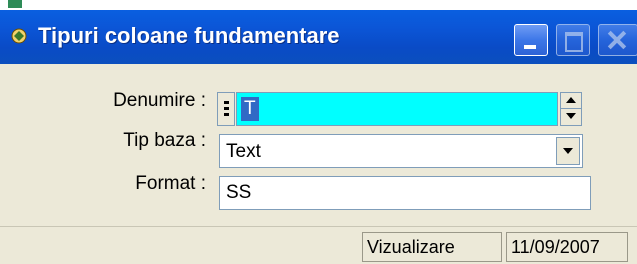 The width and height of the screenshot is (637, 264). I want to click on format-label: Format :, so click(170, 183).